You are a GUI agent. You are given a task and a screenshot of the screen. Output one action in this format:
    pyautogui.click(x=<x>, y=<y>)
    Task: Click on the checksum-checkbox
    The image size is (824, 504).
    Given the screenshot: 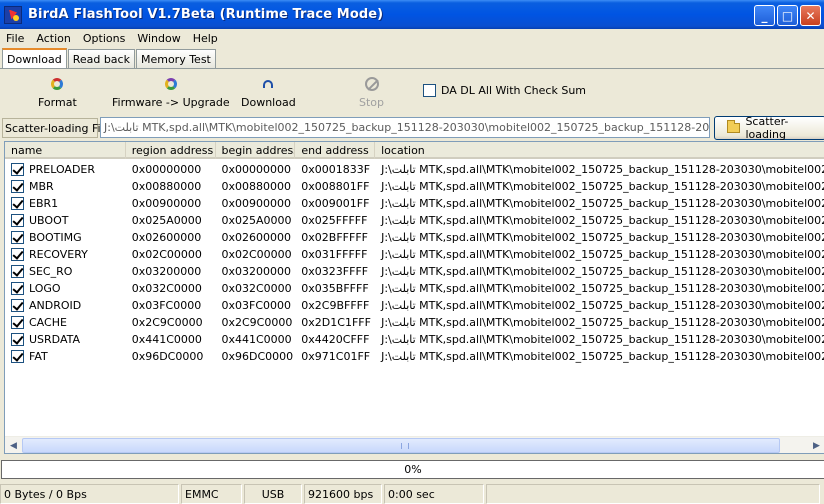 What is the action you would take?
    pyautogui.click(x=429, y=90)
    